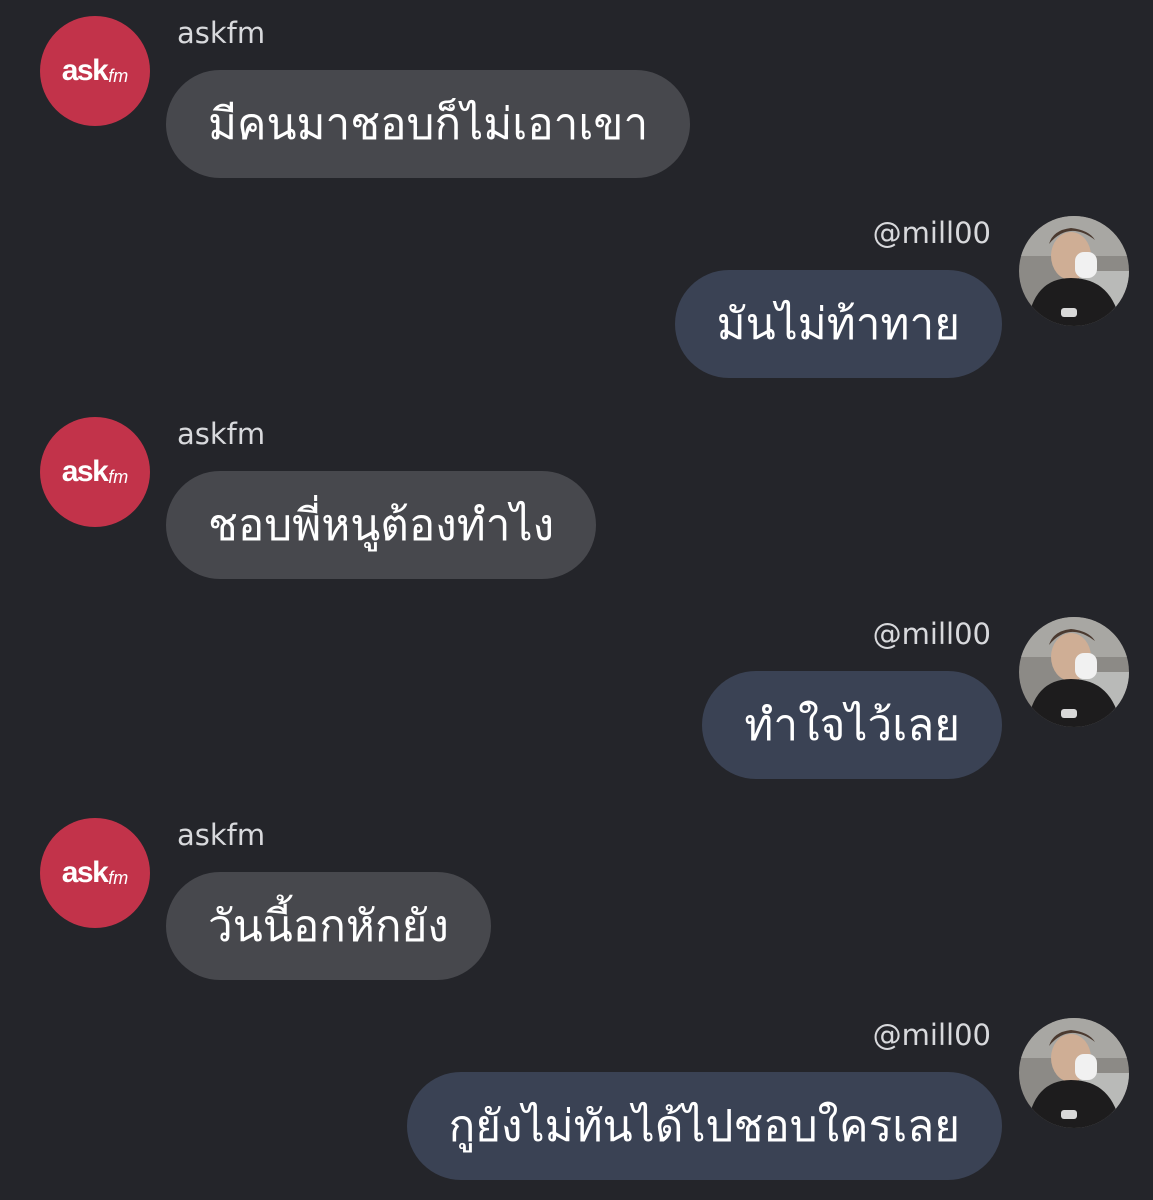  Describe the element at coordinates (428, 124) in the screenshot. I see `message-bubble: มีคนมาชอบก็ไม่เอาเขา` at that location.